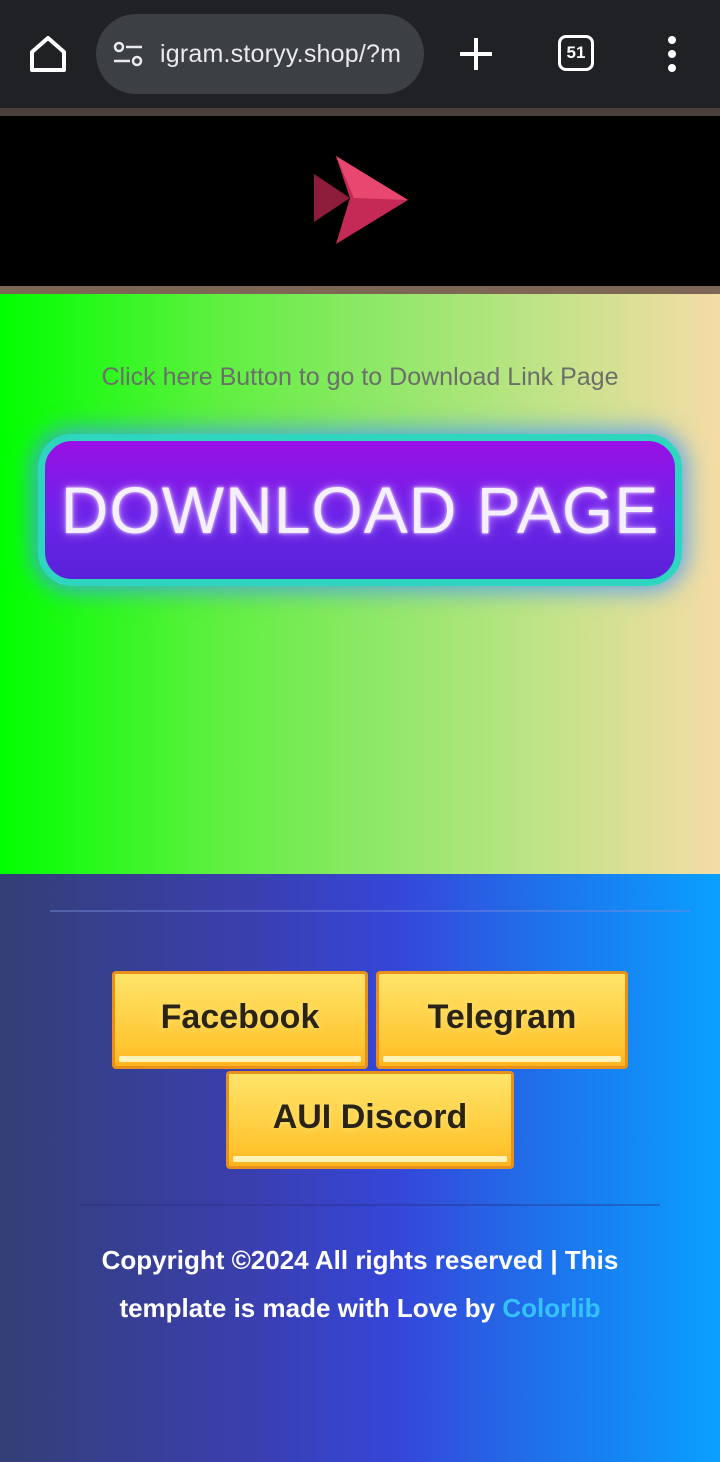 Image resolution: width=720 pixels, height=1462 pixels. I want to click on home-button, so click(48, 54).